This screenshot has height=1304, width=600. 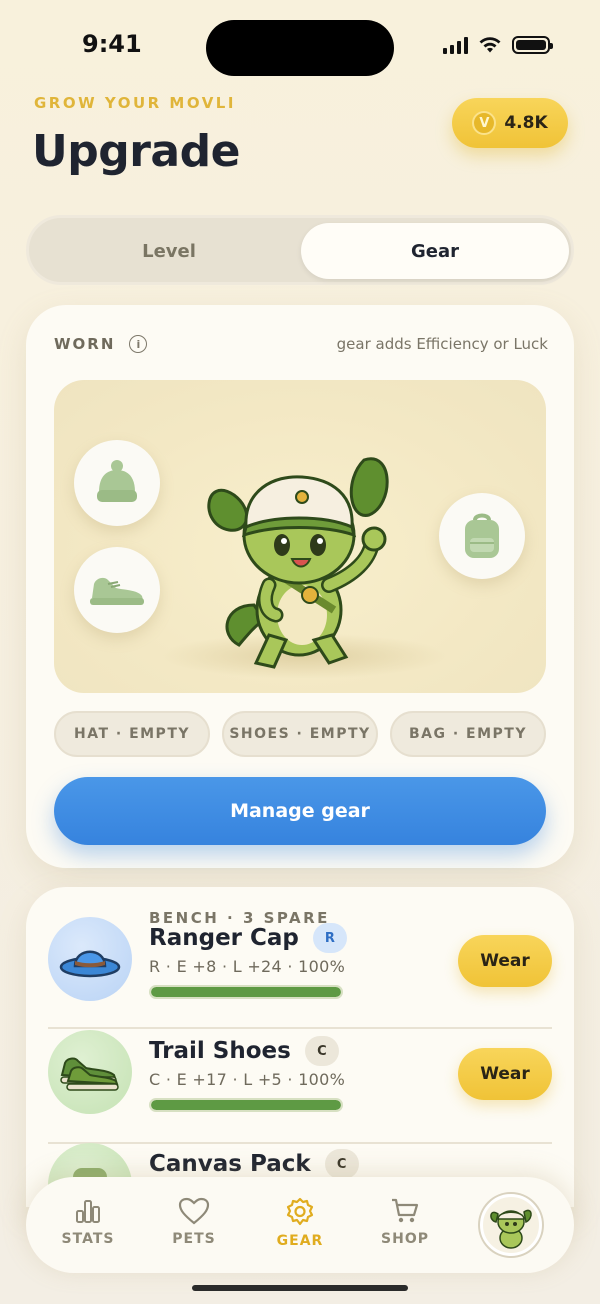 I want to click on nav-pets-label: PETS, so click(x=194, y=1239).